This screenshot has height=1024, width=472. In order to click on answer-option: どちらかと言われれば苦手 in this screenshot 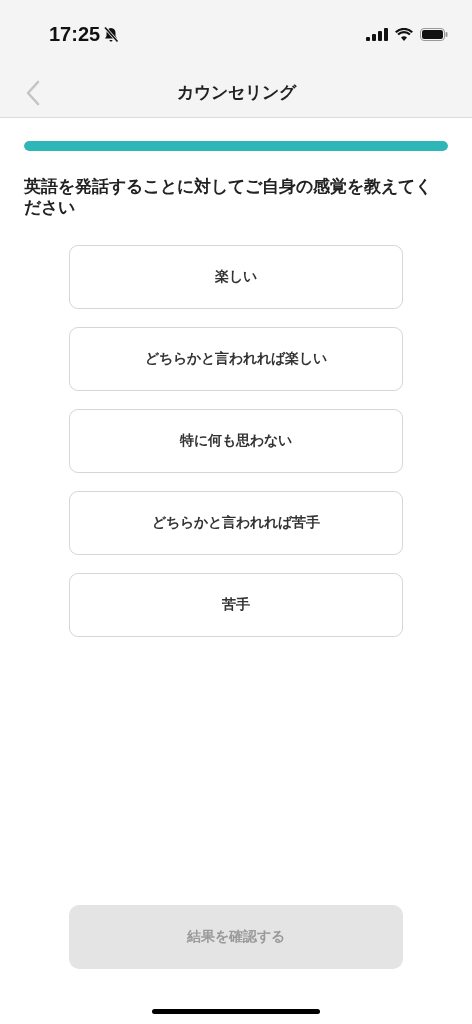, I will do `click(236, 523)`.